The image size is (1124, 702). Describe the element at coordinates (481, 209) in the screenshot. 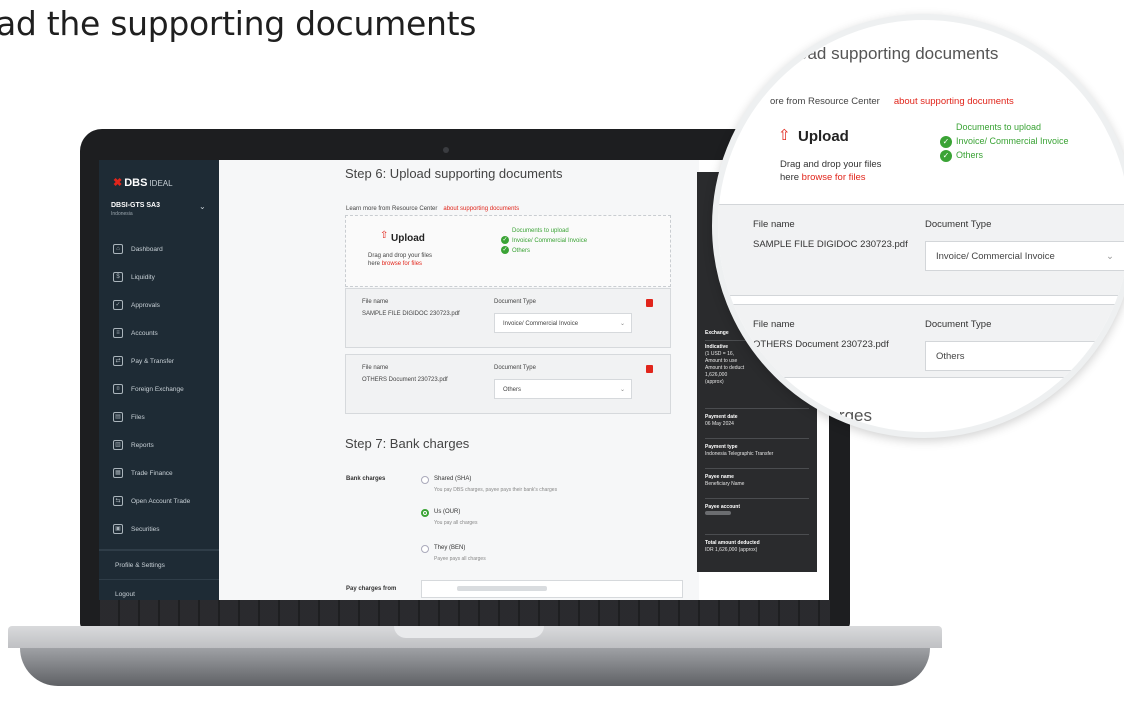

I see `learn-more-link: about supporting documents` at that location.